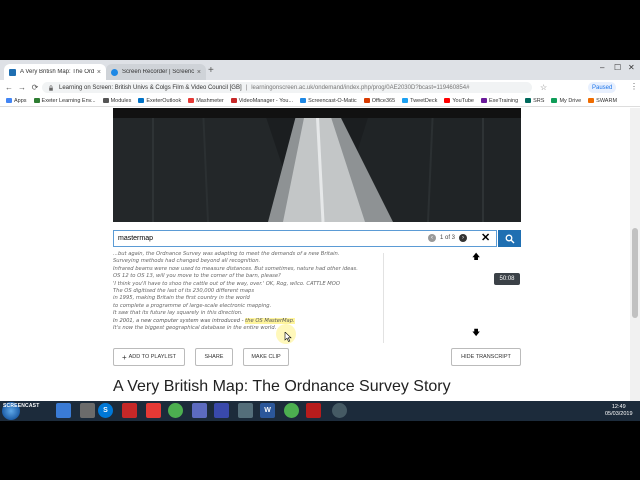 This screenshot has height=480, width=640. I want to click on minimize-icon: –, so click(602, 67).